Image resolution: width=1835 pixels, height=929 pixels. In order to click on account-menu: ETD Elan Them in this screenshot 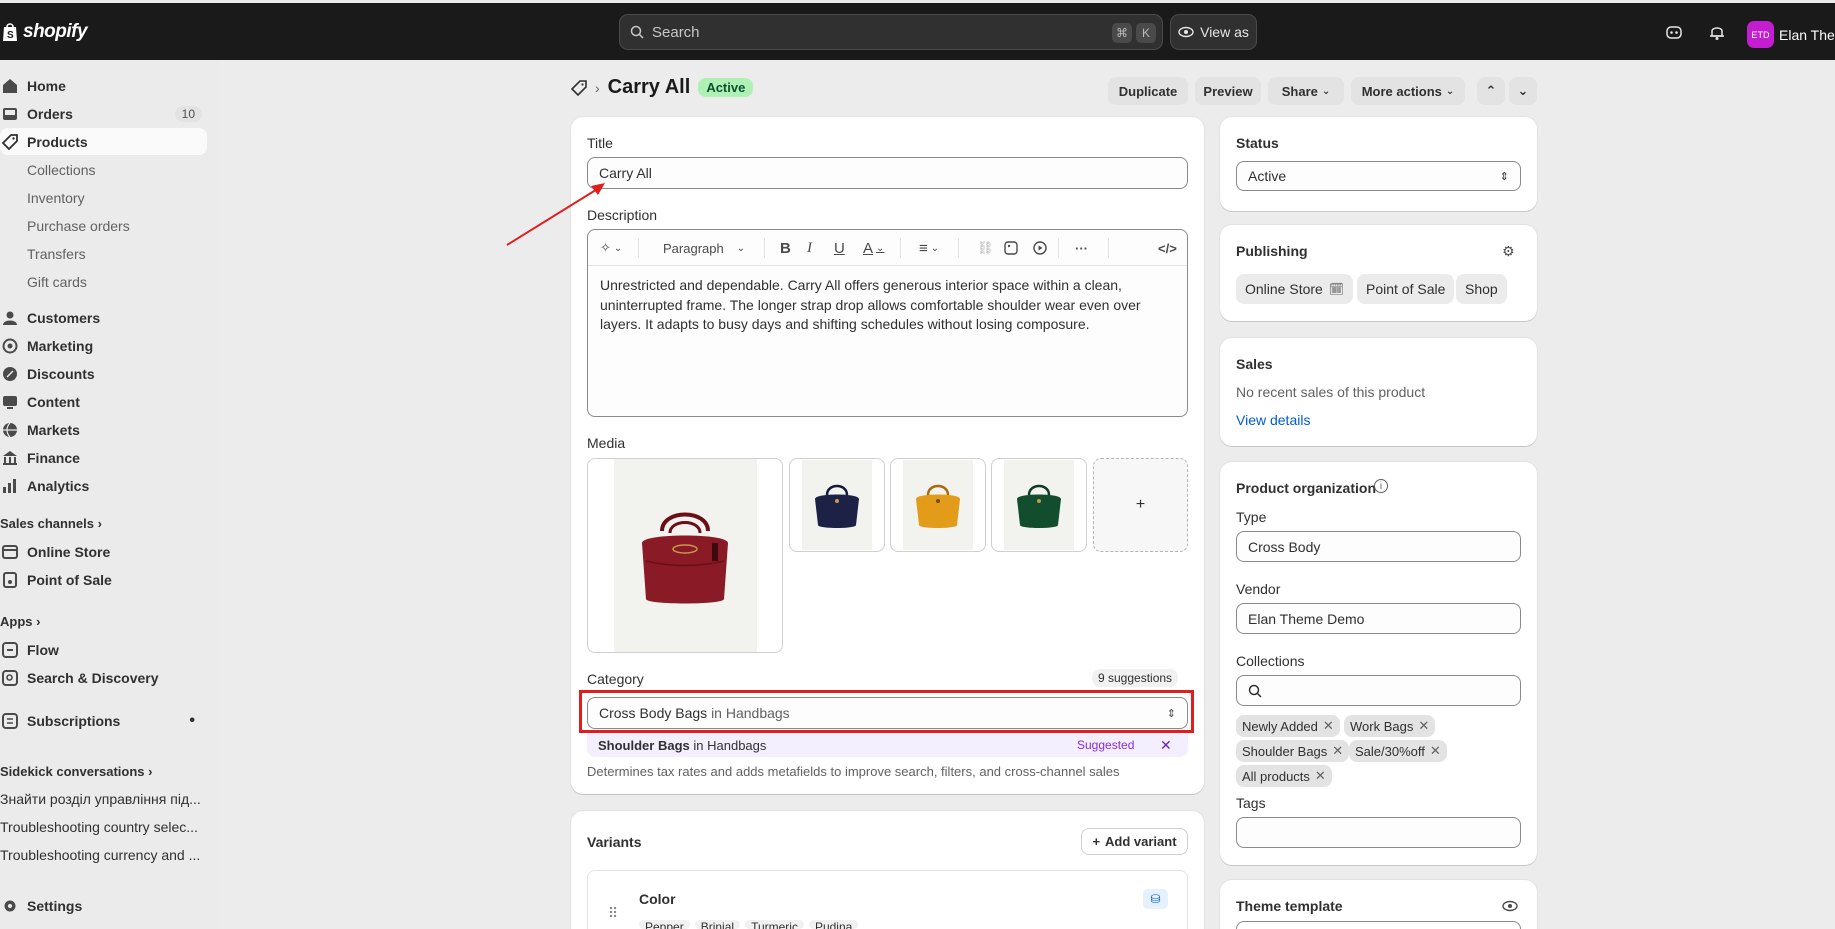, I will do `click(1791, 34)`.